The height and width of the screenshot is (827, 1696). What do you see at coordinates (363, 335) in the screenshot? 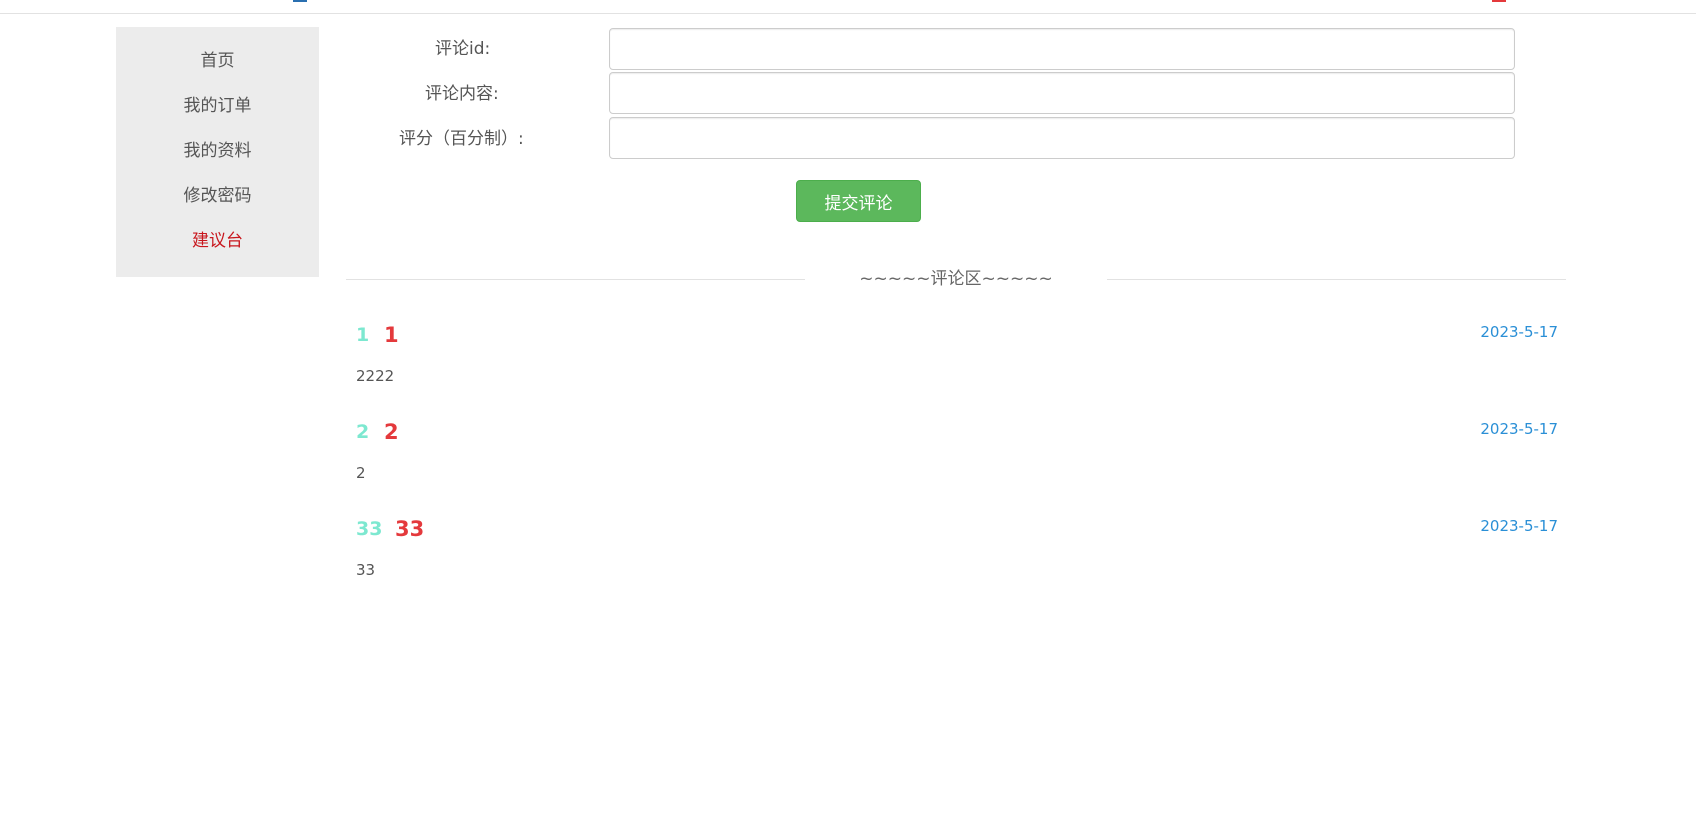
I see `comment-id: 1` at bounding box center [363, 335].